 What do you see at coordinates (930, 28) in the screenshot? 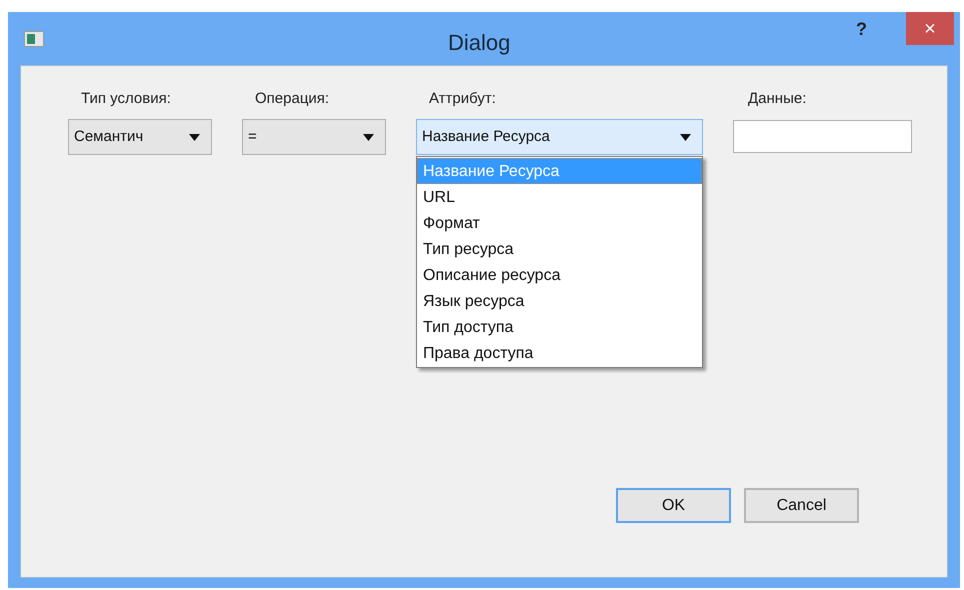
I see `close-button: ×` at bounding box center [930, 28].